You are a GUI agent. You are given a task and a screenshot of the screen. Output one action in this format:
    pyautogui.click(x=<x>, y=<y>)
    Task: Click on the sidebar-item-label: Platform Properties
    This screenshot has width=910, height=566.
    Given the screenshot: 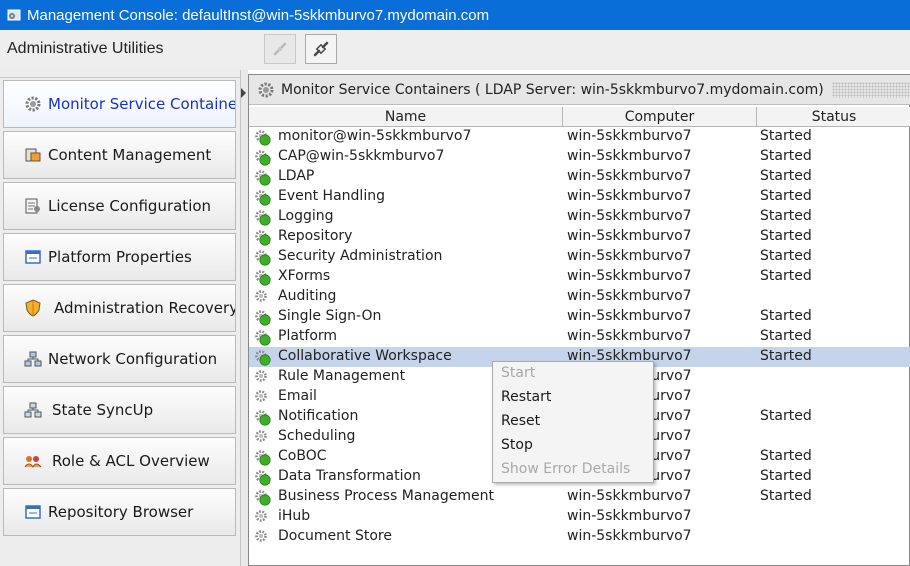 What is the action you would take?
    pyautogui.click(x=120, y=257)
    